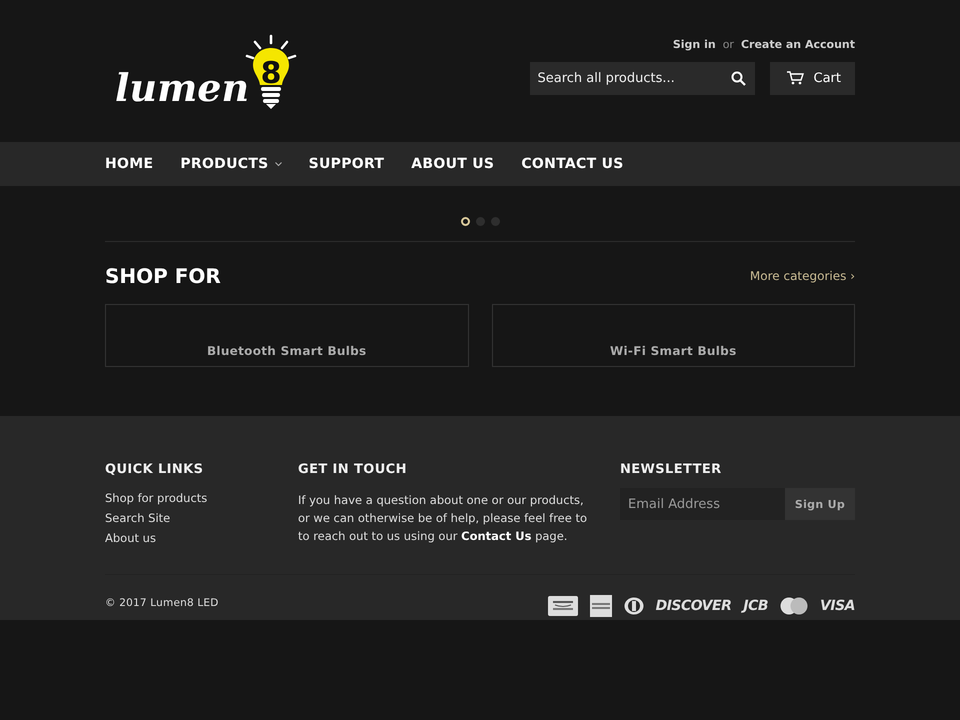 The image size is (960, 720). Describe the element at coordinates (819, 504) in the screenshot. I see `sign-up-button: Sign Up` at that location.